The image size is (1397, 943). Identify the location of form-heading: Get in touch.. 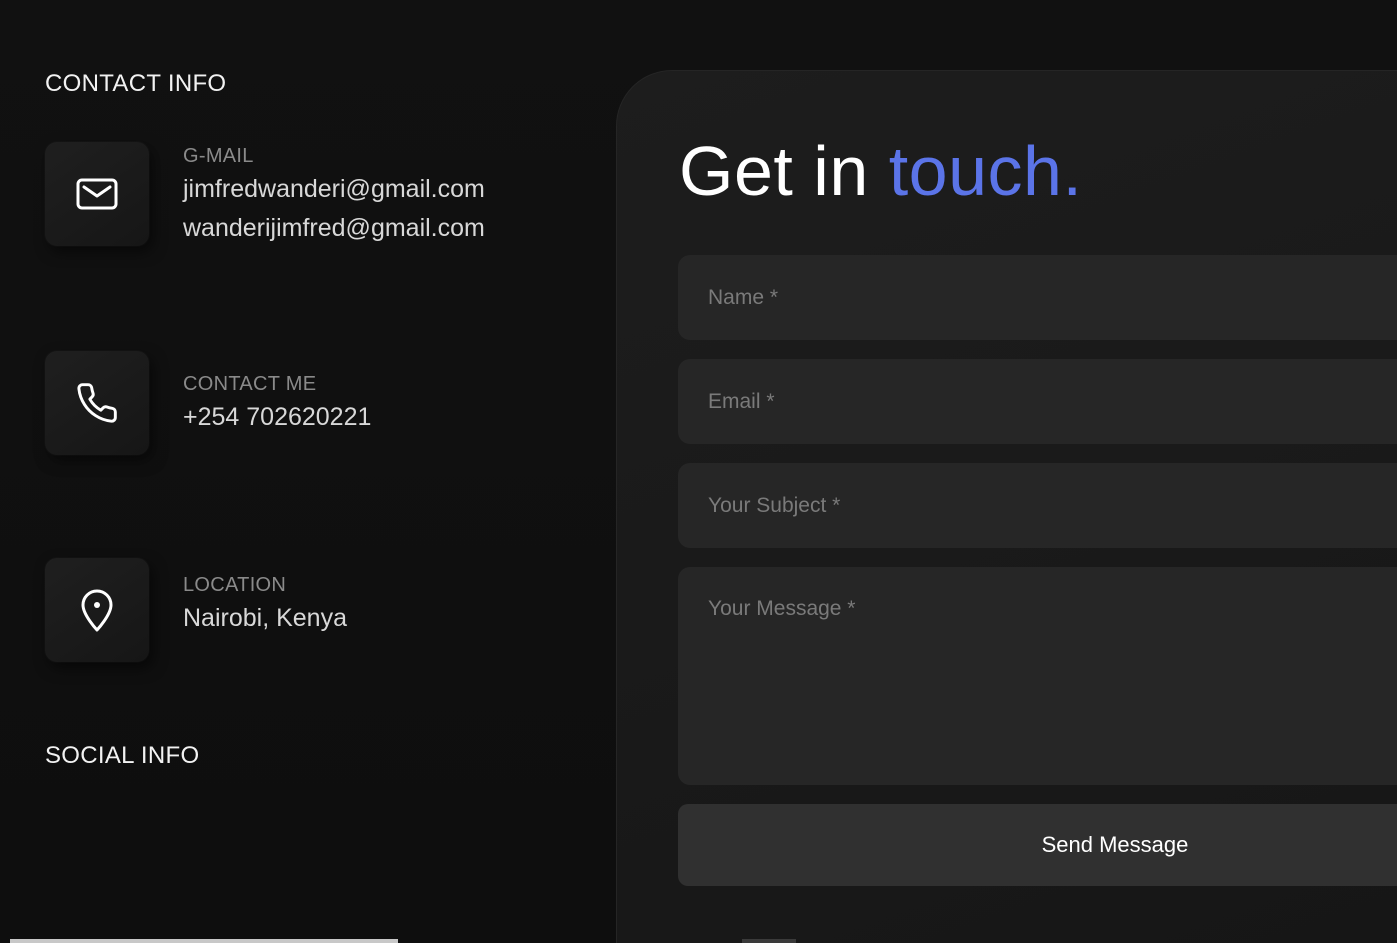
(880, 171).